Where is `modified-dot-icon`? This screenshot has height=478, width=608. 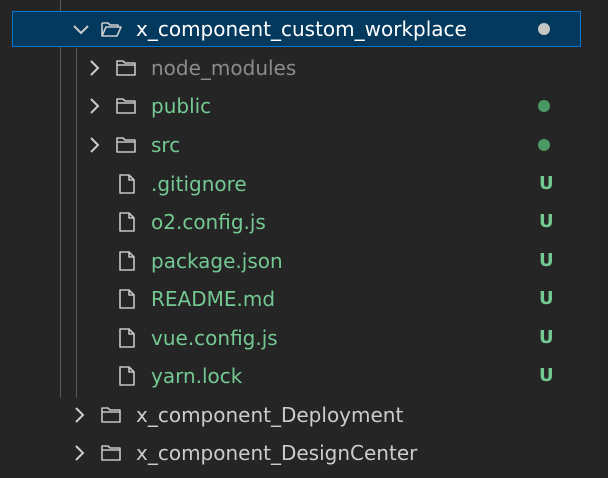
modified-dot-icon is located at coordinates (544, 29).